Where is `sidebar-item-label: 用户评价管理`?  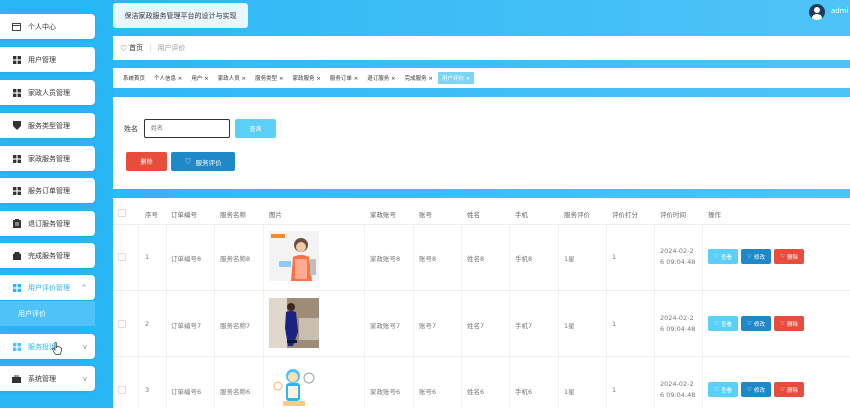 sidebar-item-label: 用户评价管理 is located at coordinates (49, 287).